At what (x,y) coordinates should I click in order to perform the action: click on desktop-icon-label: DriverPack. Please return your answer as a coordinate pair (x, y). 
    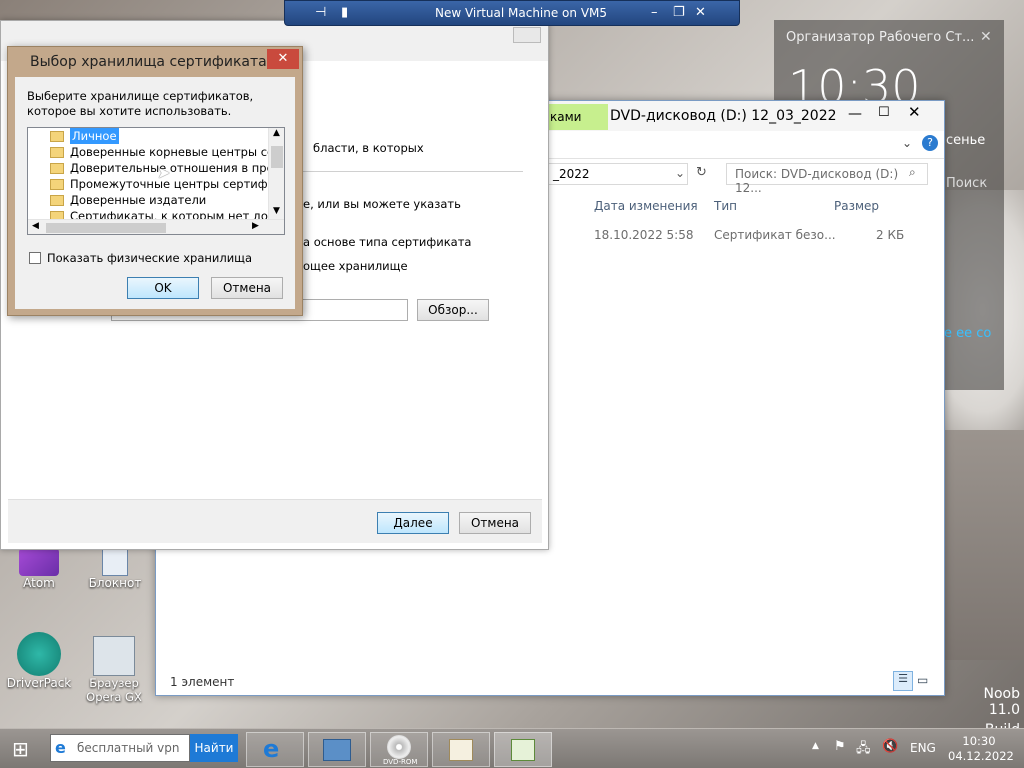
    Looking at the image, I should click on (39, 683).